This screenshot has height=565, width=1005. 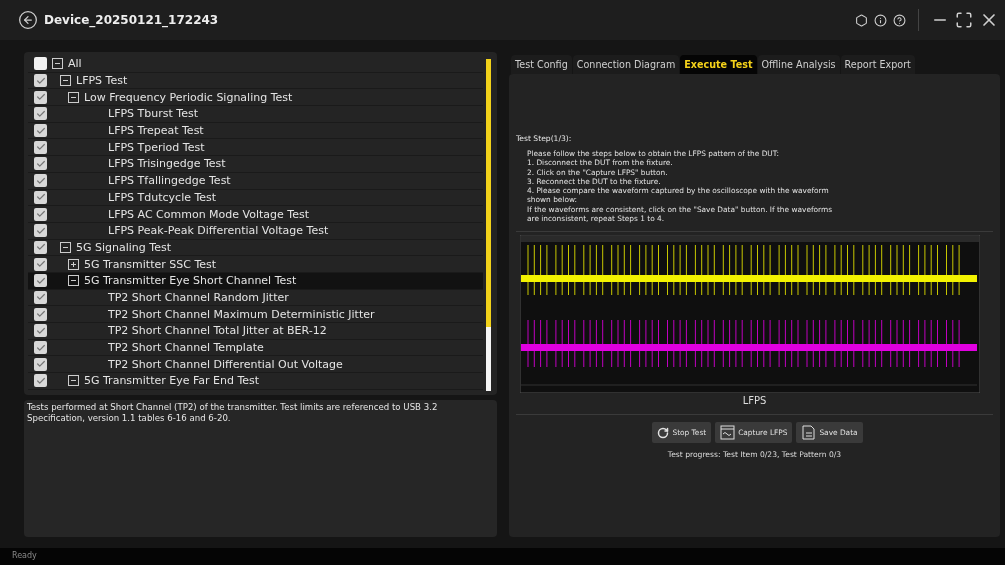 I want to click on tree-item-label: TP2 Short Channel Total Jitter at BER-12, so click(x=217, y=331).